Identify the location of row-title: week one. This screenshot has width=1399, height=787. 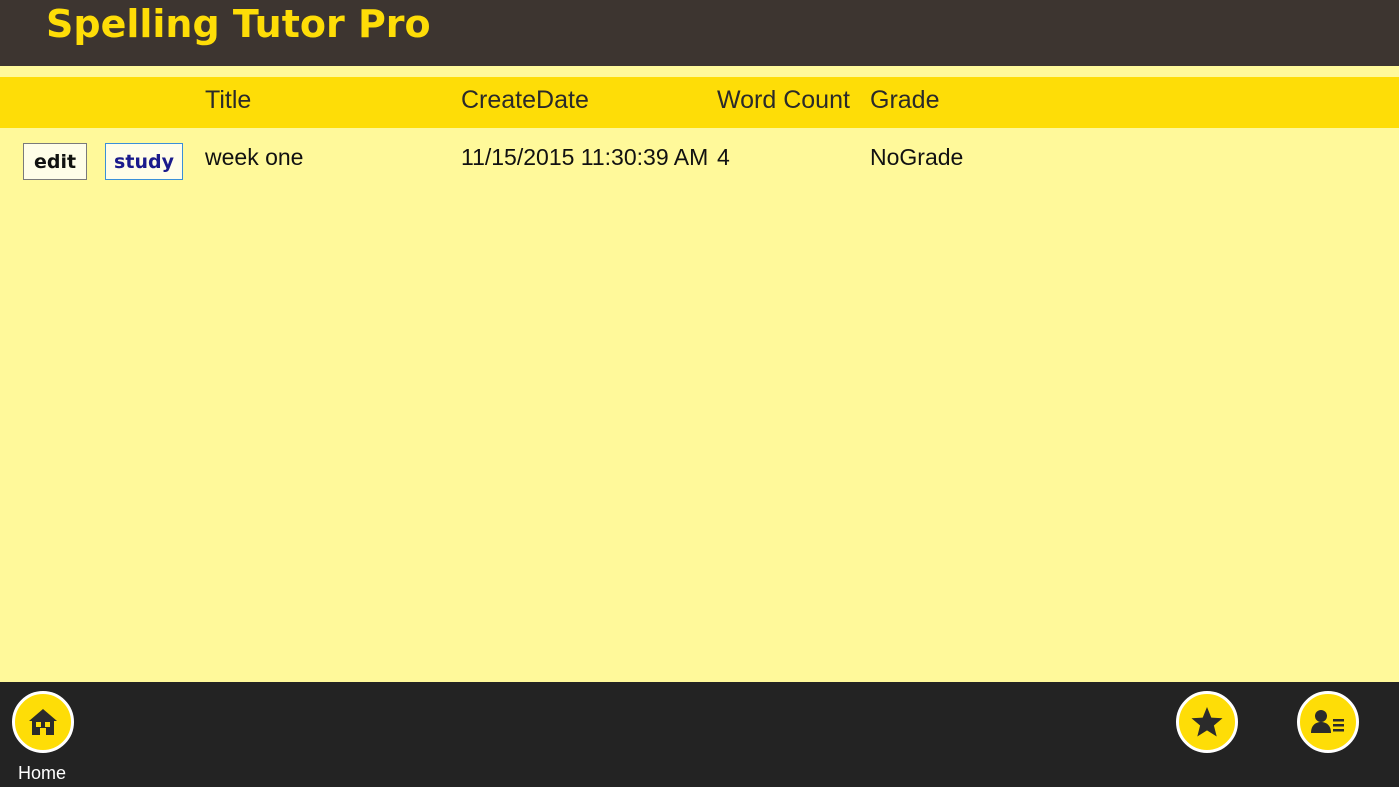
(254, 157).